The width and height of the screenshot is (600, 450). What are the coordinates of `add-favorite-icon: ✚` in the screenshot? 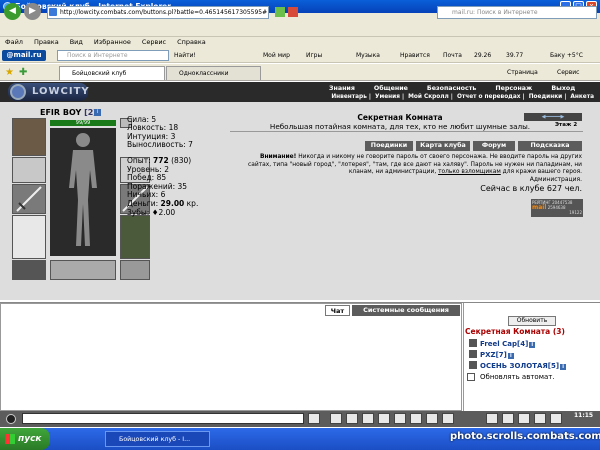 It's located at (24, 73).